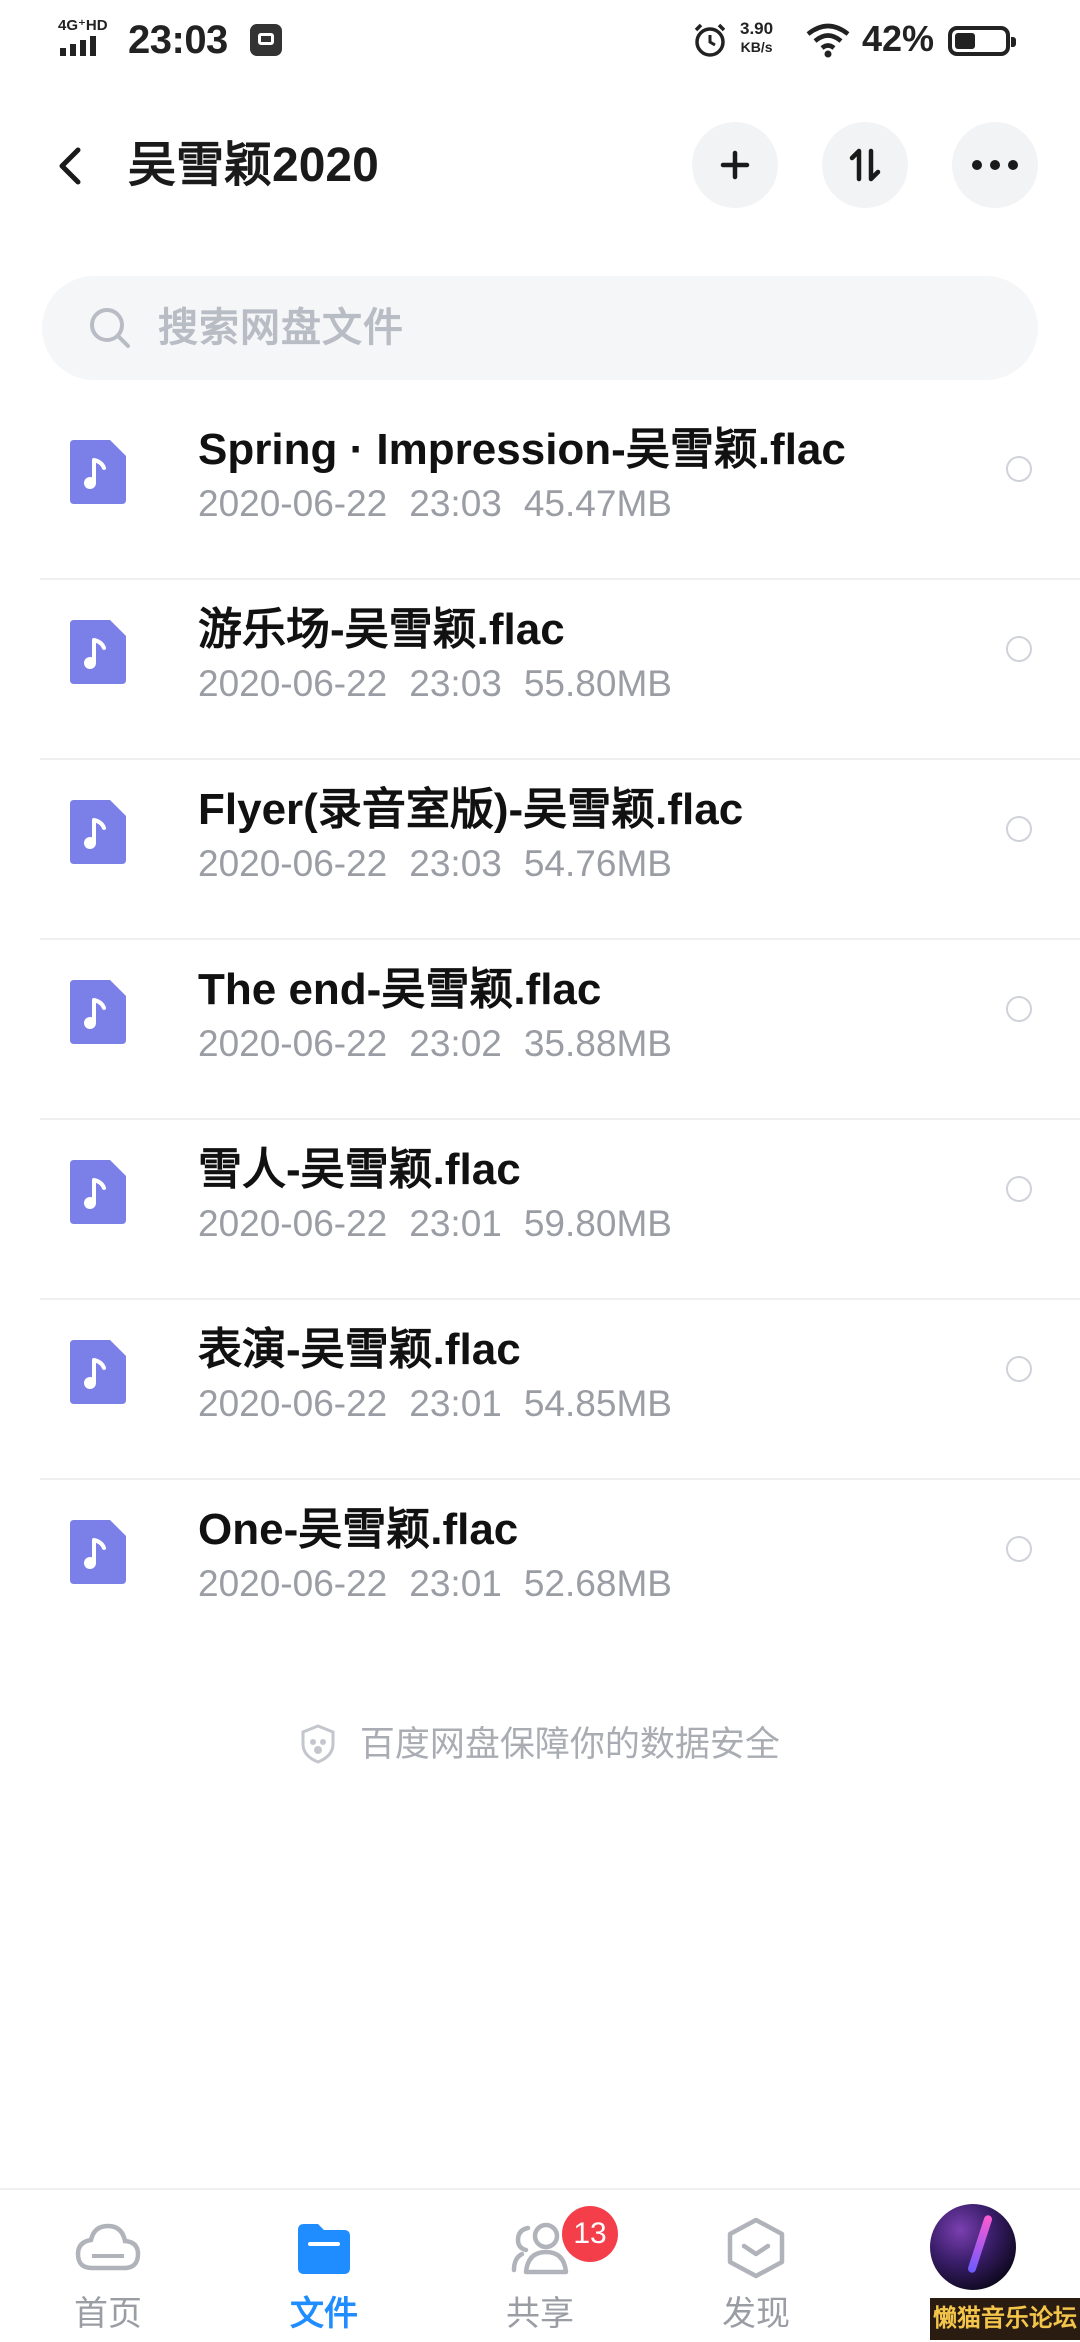  Describe the element at coordinates (471, 809) in the screenshot. I see `file-name: Flyer(录音室版)-吴雪颖.flac` at that location.